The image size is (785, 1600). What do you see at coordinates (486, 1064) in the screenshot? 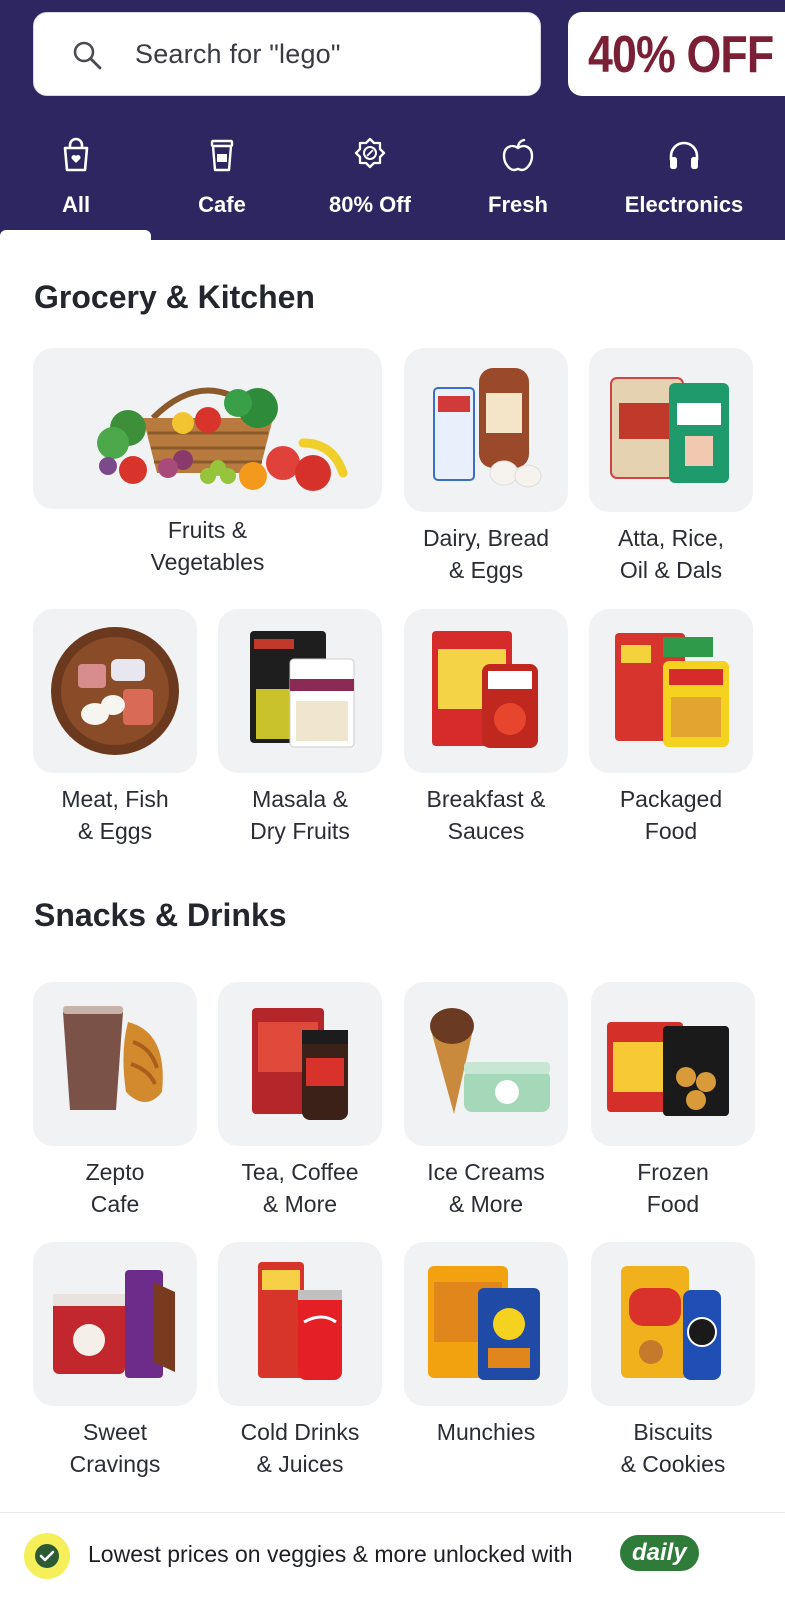
I see `ice-cream-image` at bounding box center [486, 1064].